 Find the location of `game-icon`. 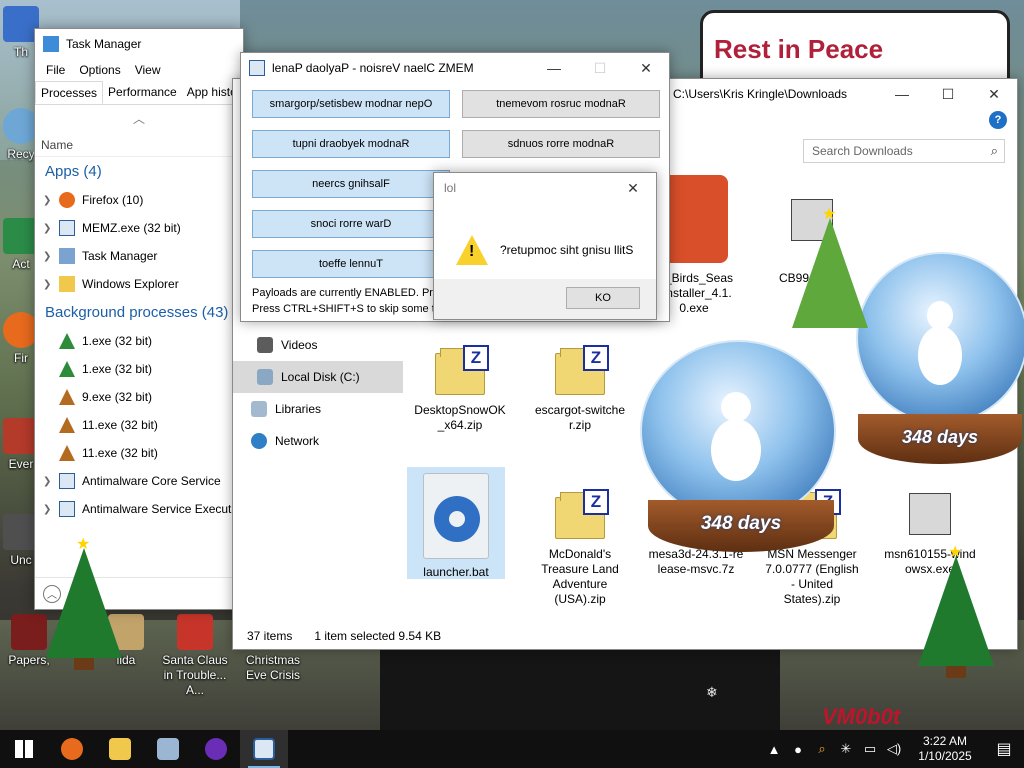

game-icon is located at coordinates (195, 632).